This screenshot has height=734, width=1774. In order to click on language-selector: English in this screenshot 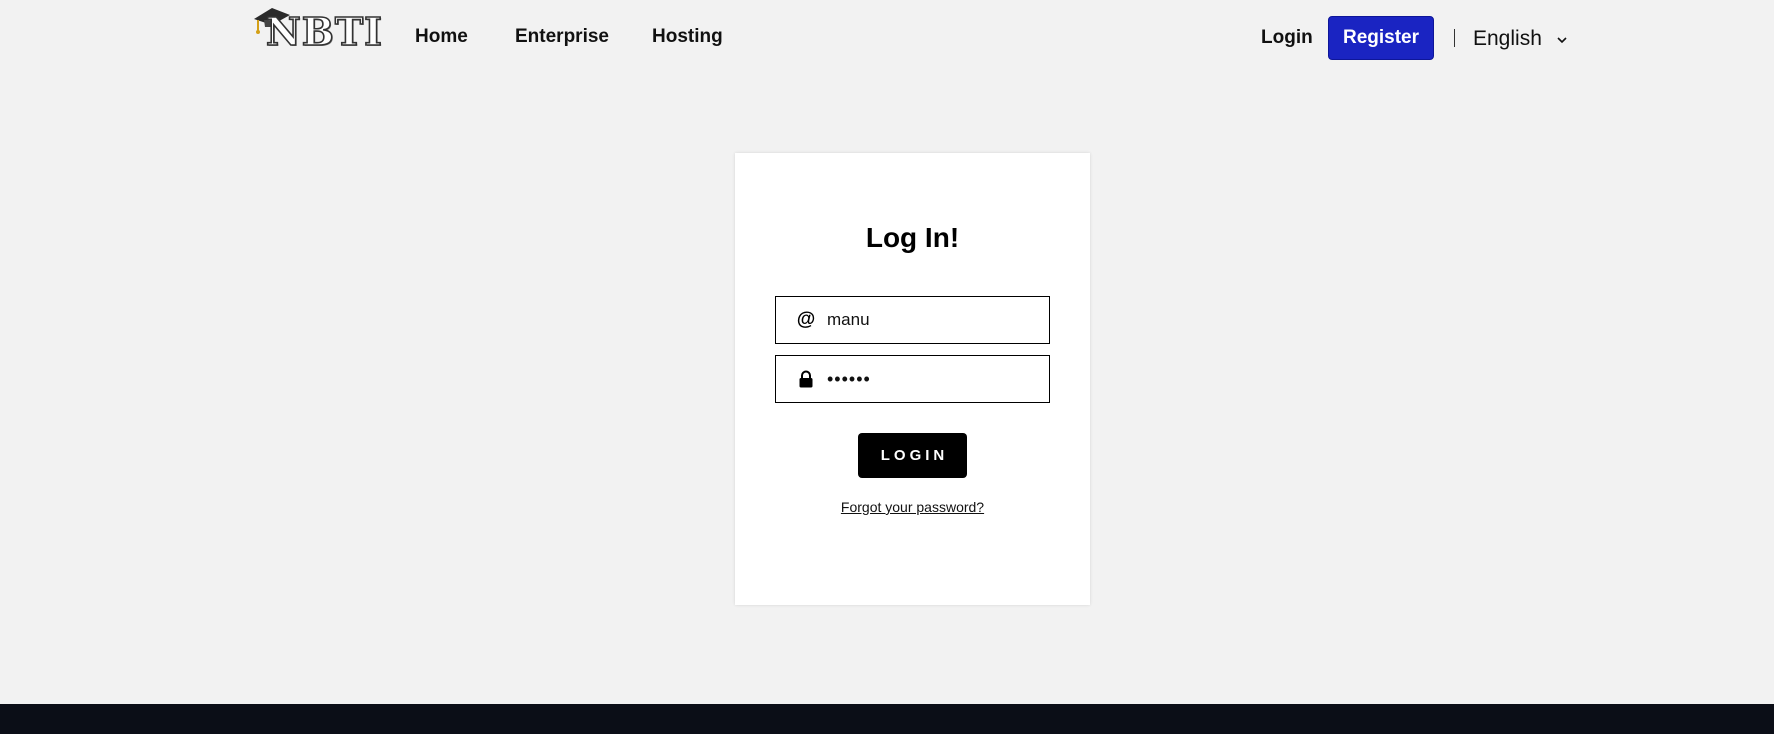, I will do `click(1520, 39)`.